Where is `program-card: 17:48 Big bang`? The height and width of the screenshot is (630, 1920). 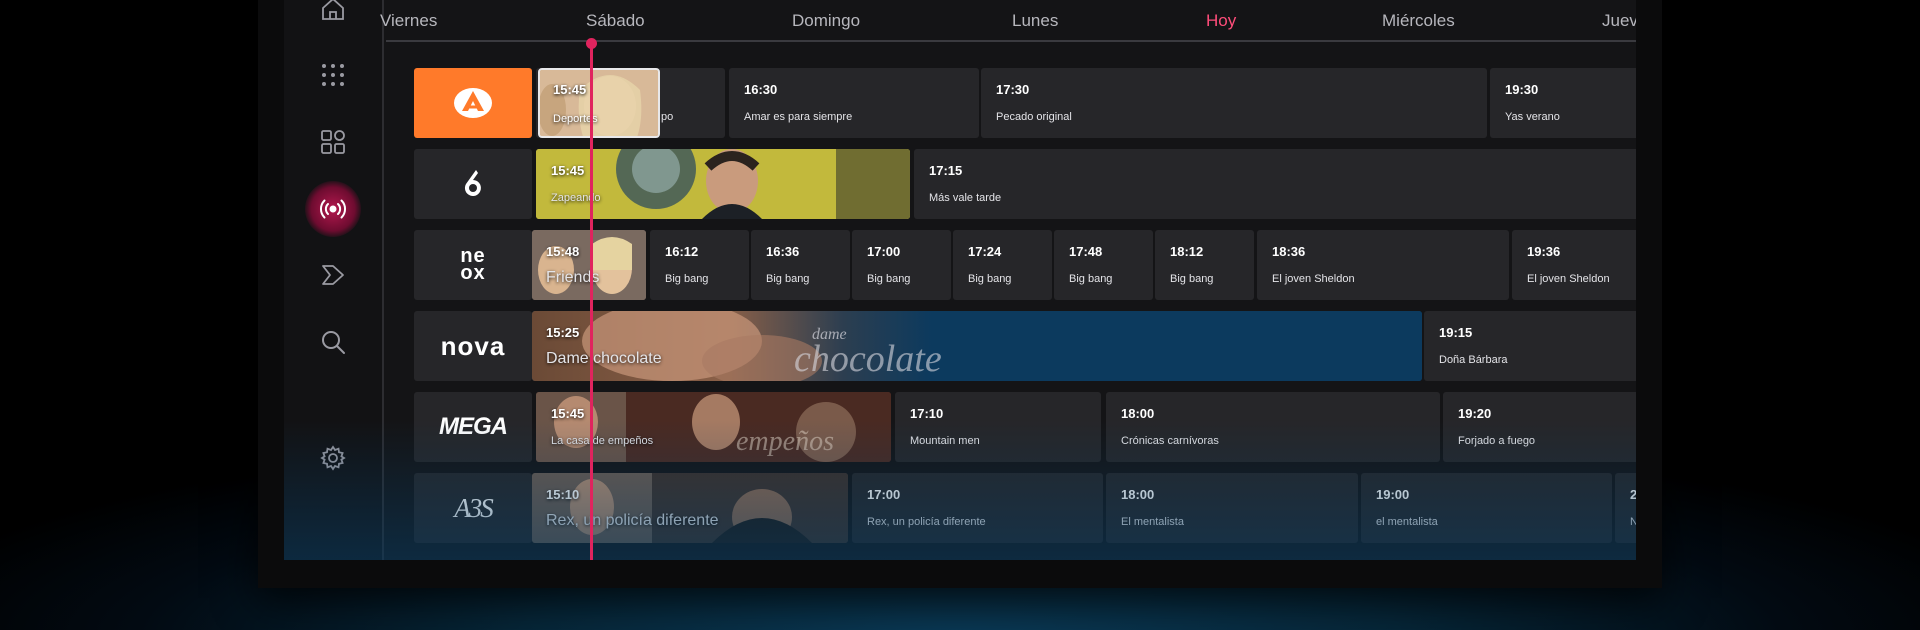 program-card: 17:48 Big bang is located at coordinates (1103, 265).